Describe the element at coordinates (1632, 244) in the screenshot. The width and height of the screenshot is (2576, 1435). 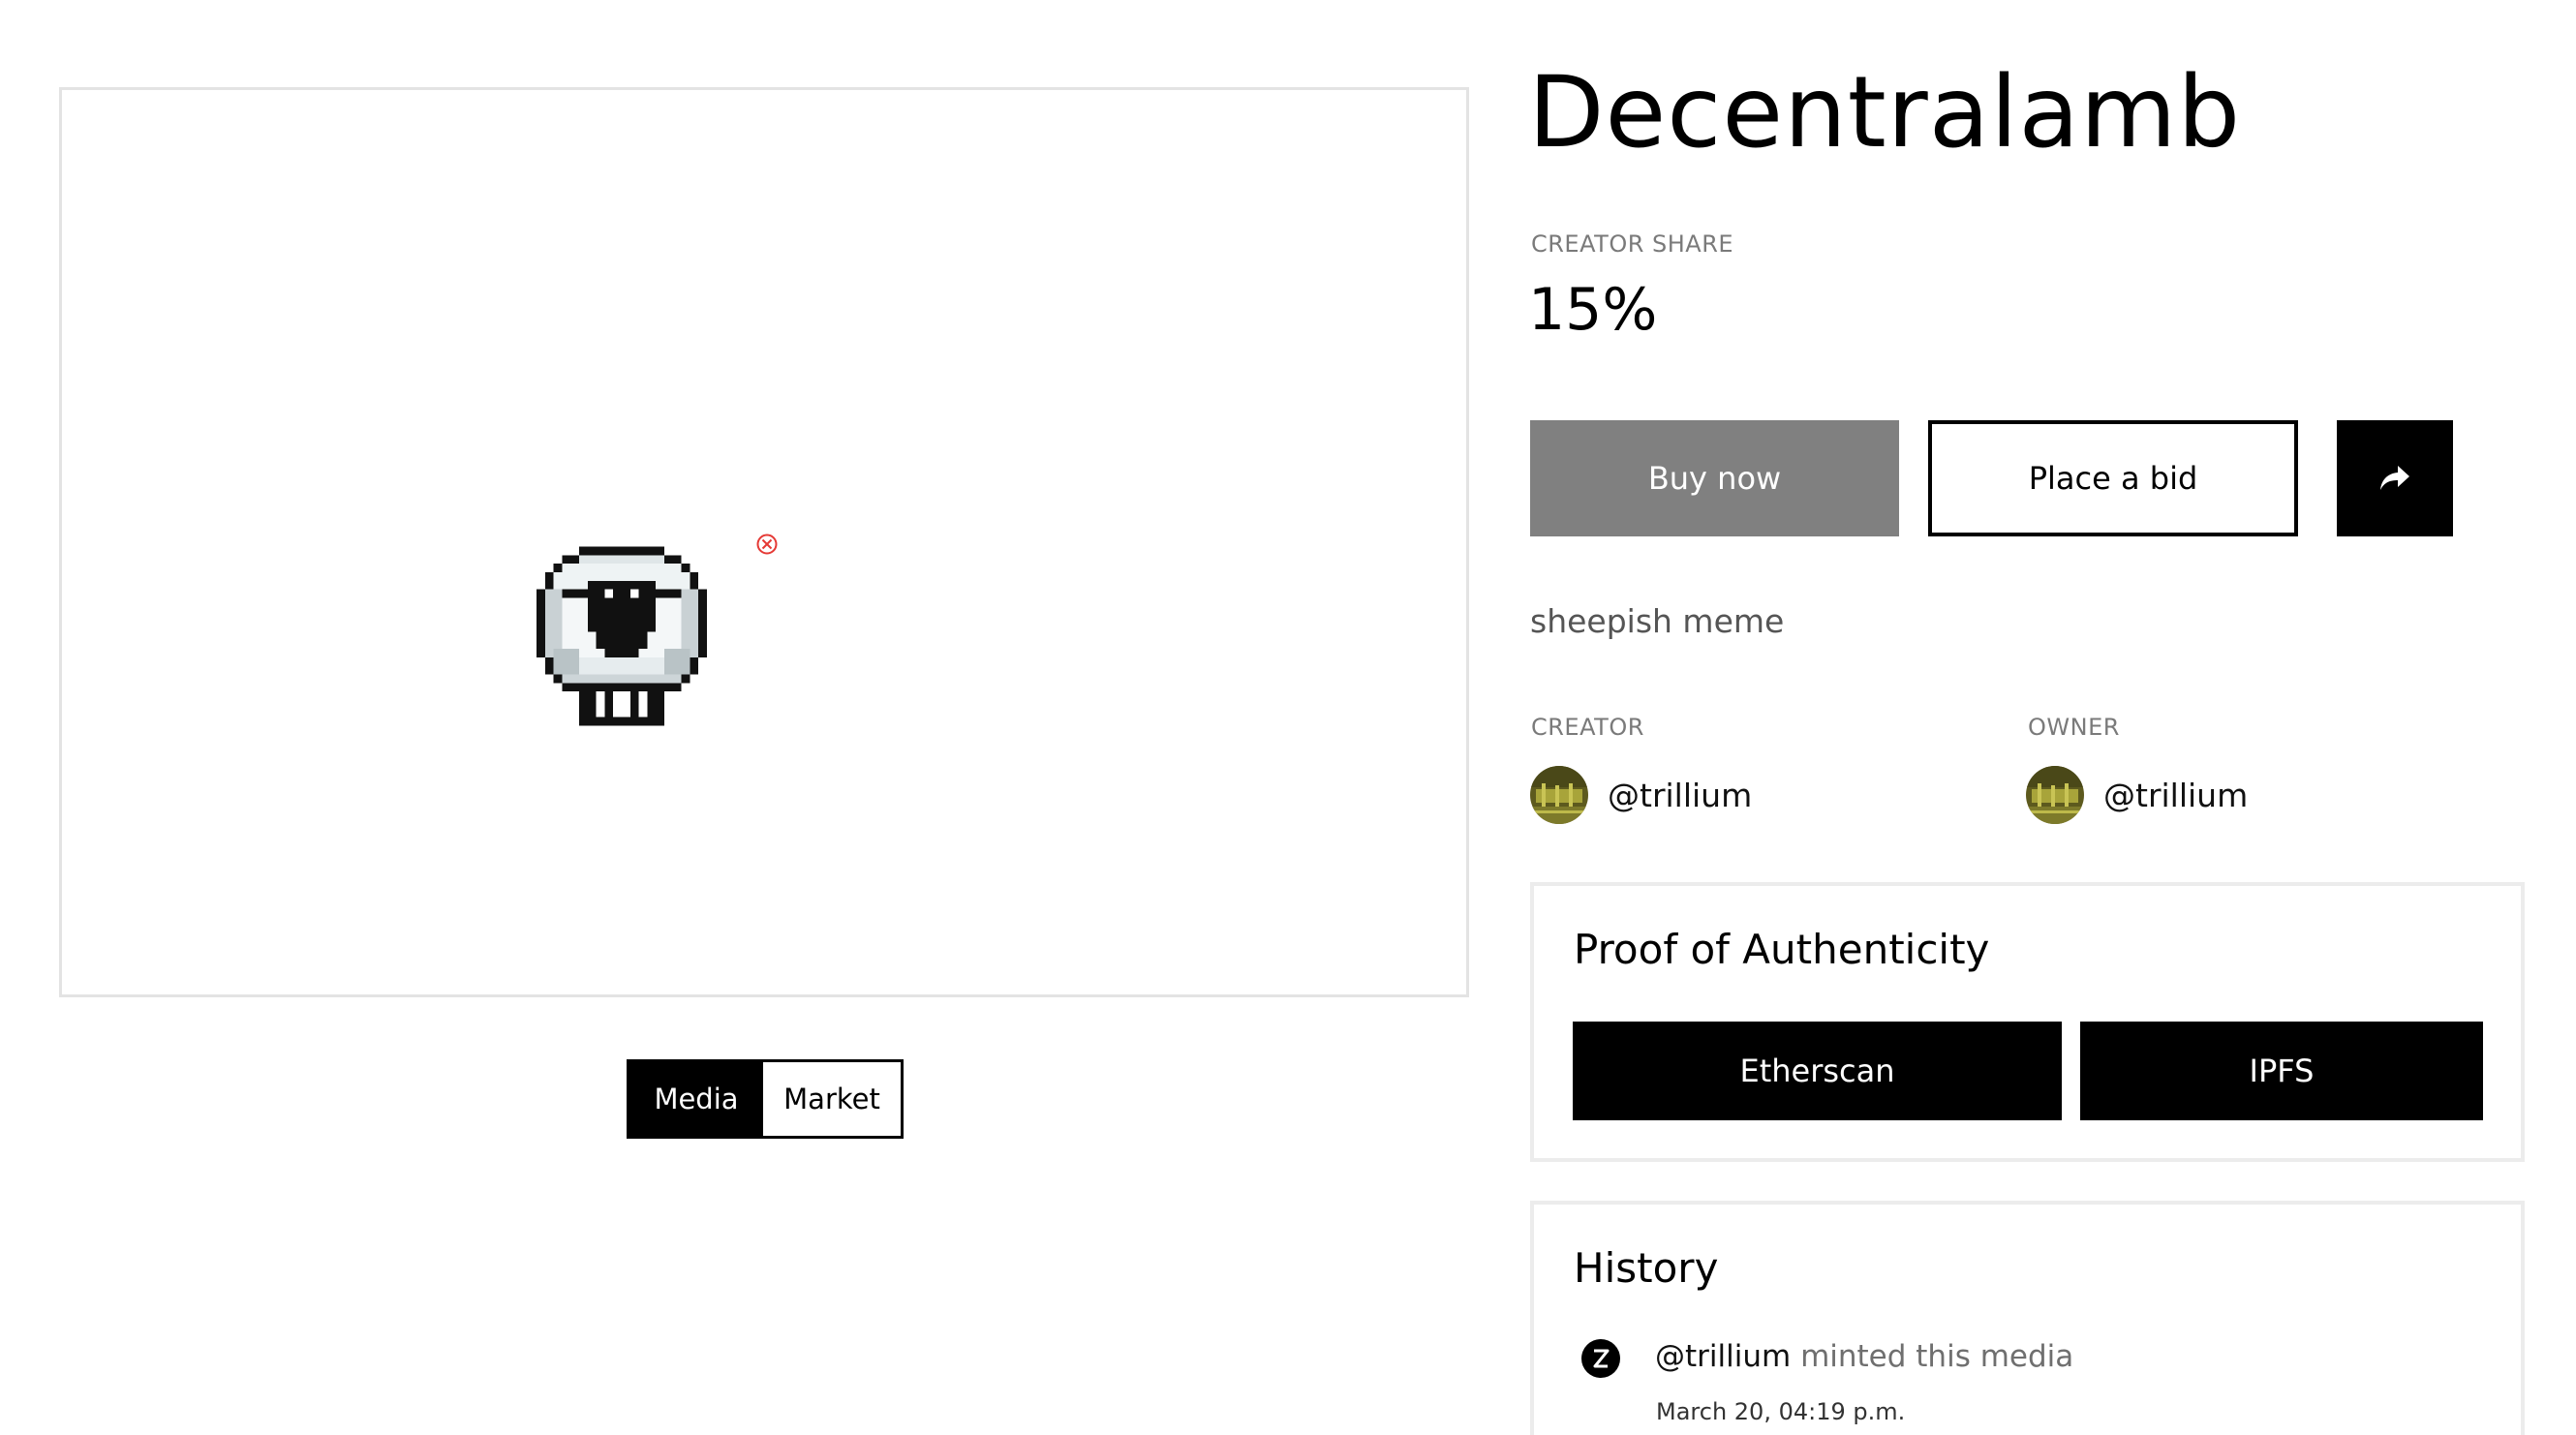
I see `creator-share-label: CREATOR SHARE` at that location.